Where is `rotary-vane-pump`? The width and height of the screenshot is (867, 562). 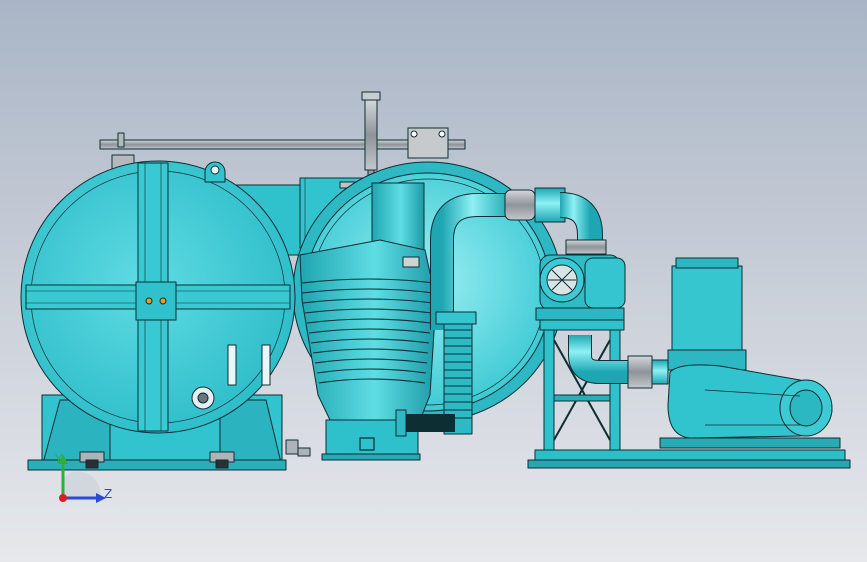
rotary-vane-pump is located at coordinates (750, 353).